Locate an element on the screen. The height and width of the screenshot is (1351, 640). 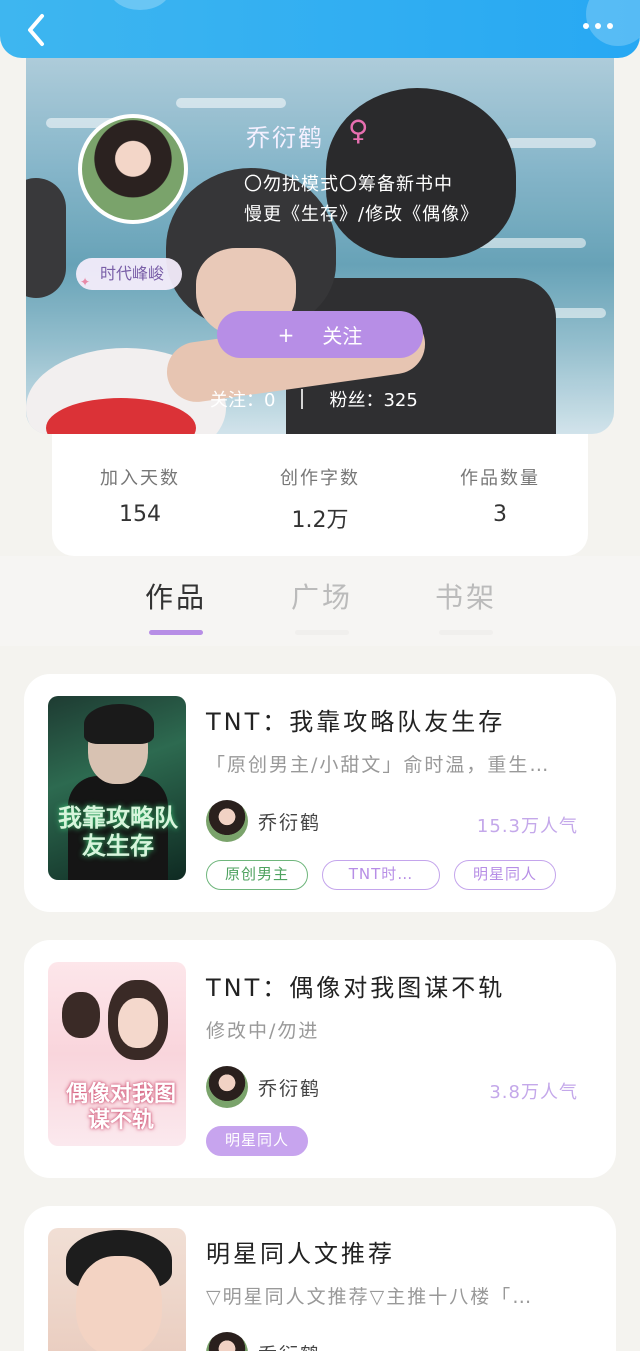
tag-list: 明星同人 is located at coordinates (257, 1141).